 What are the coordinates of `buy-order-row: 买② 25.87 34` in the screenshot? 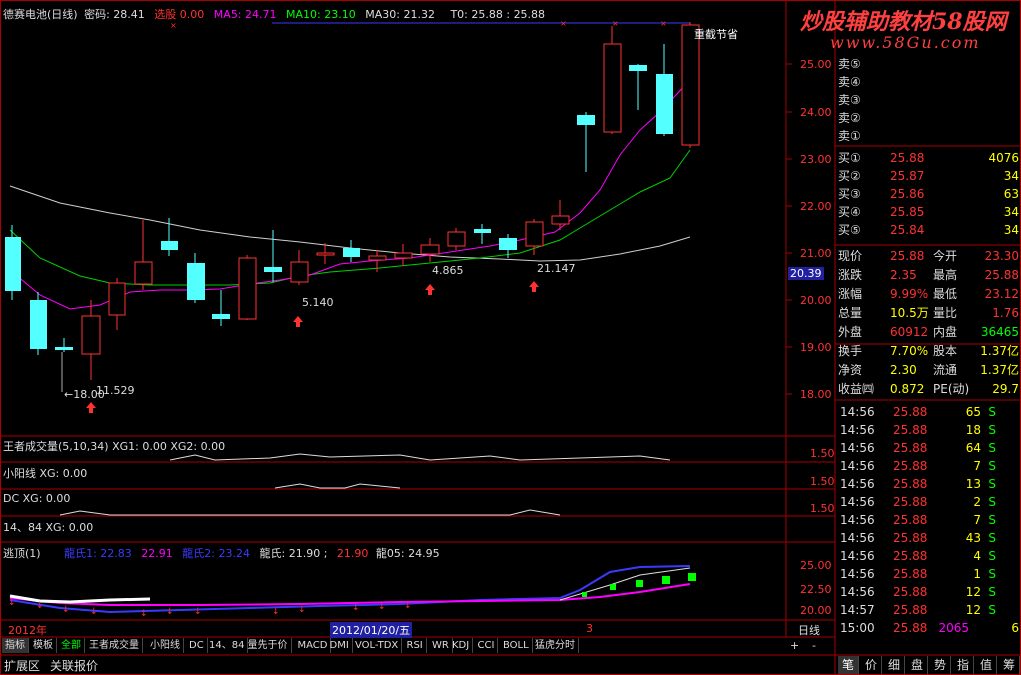 It's located at (929, 176).